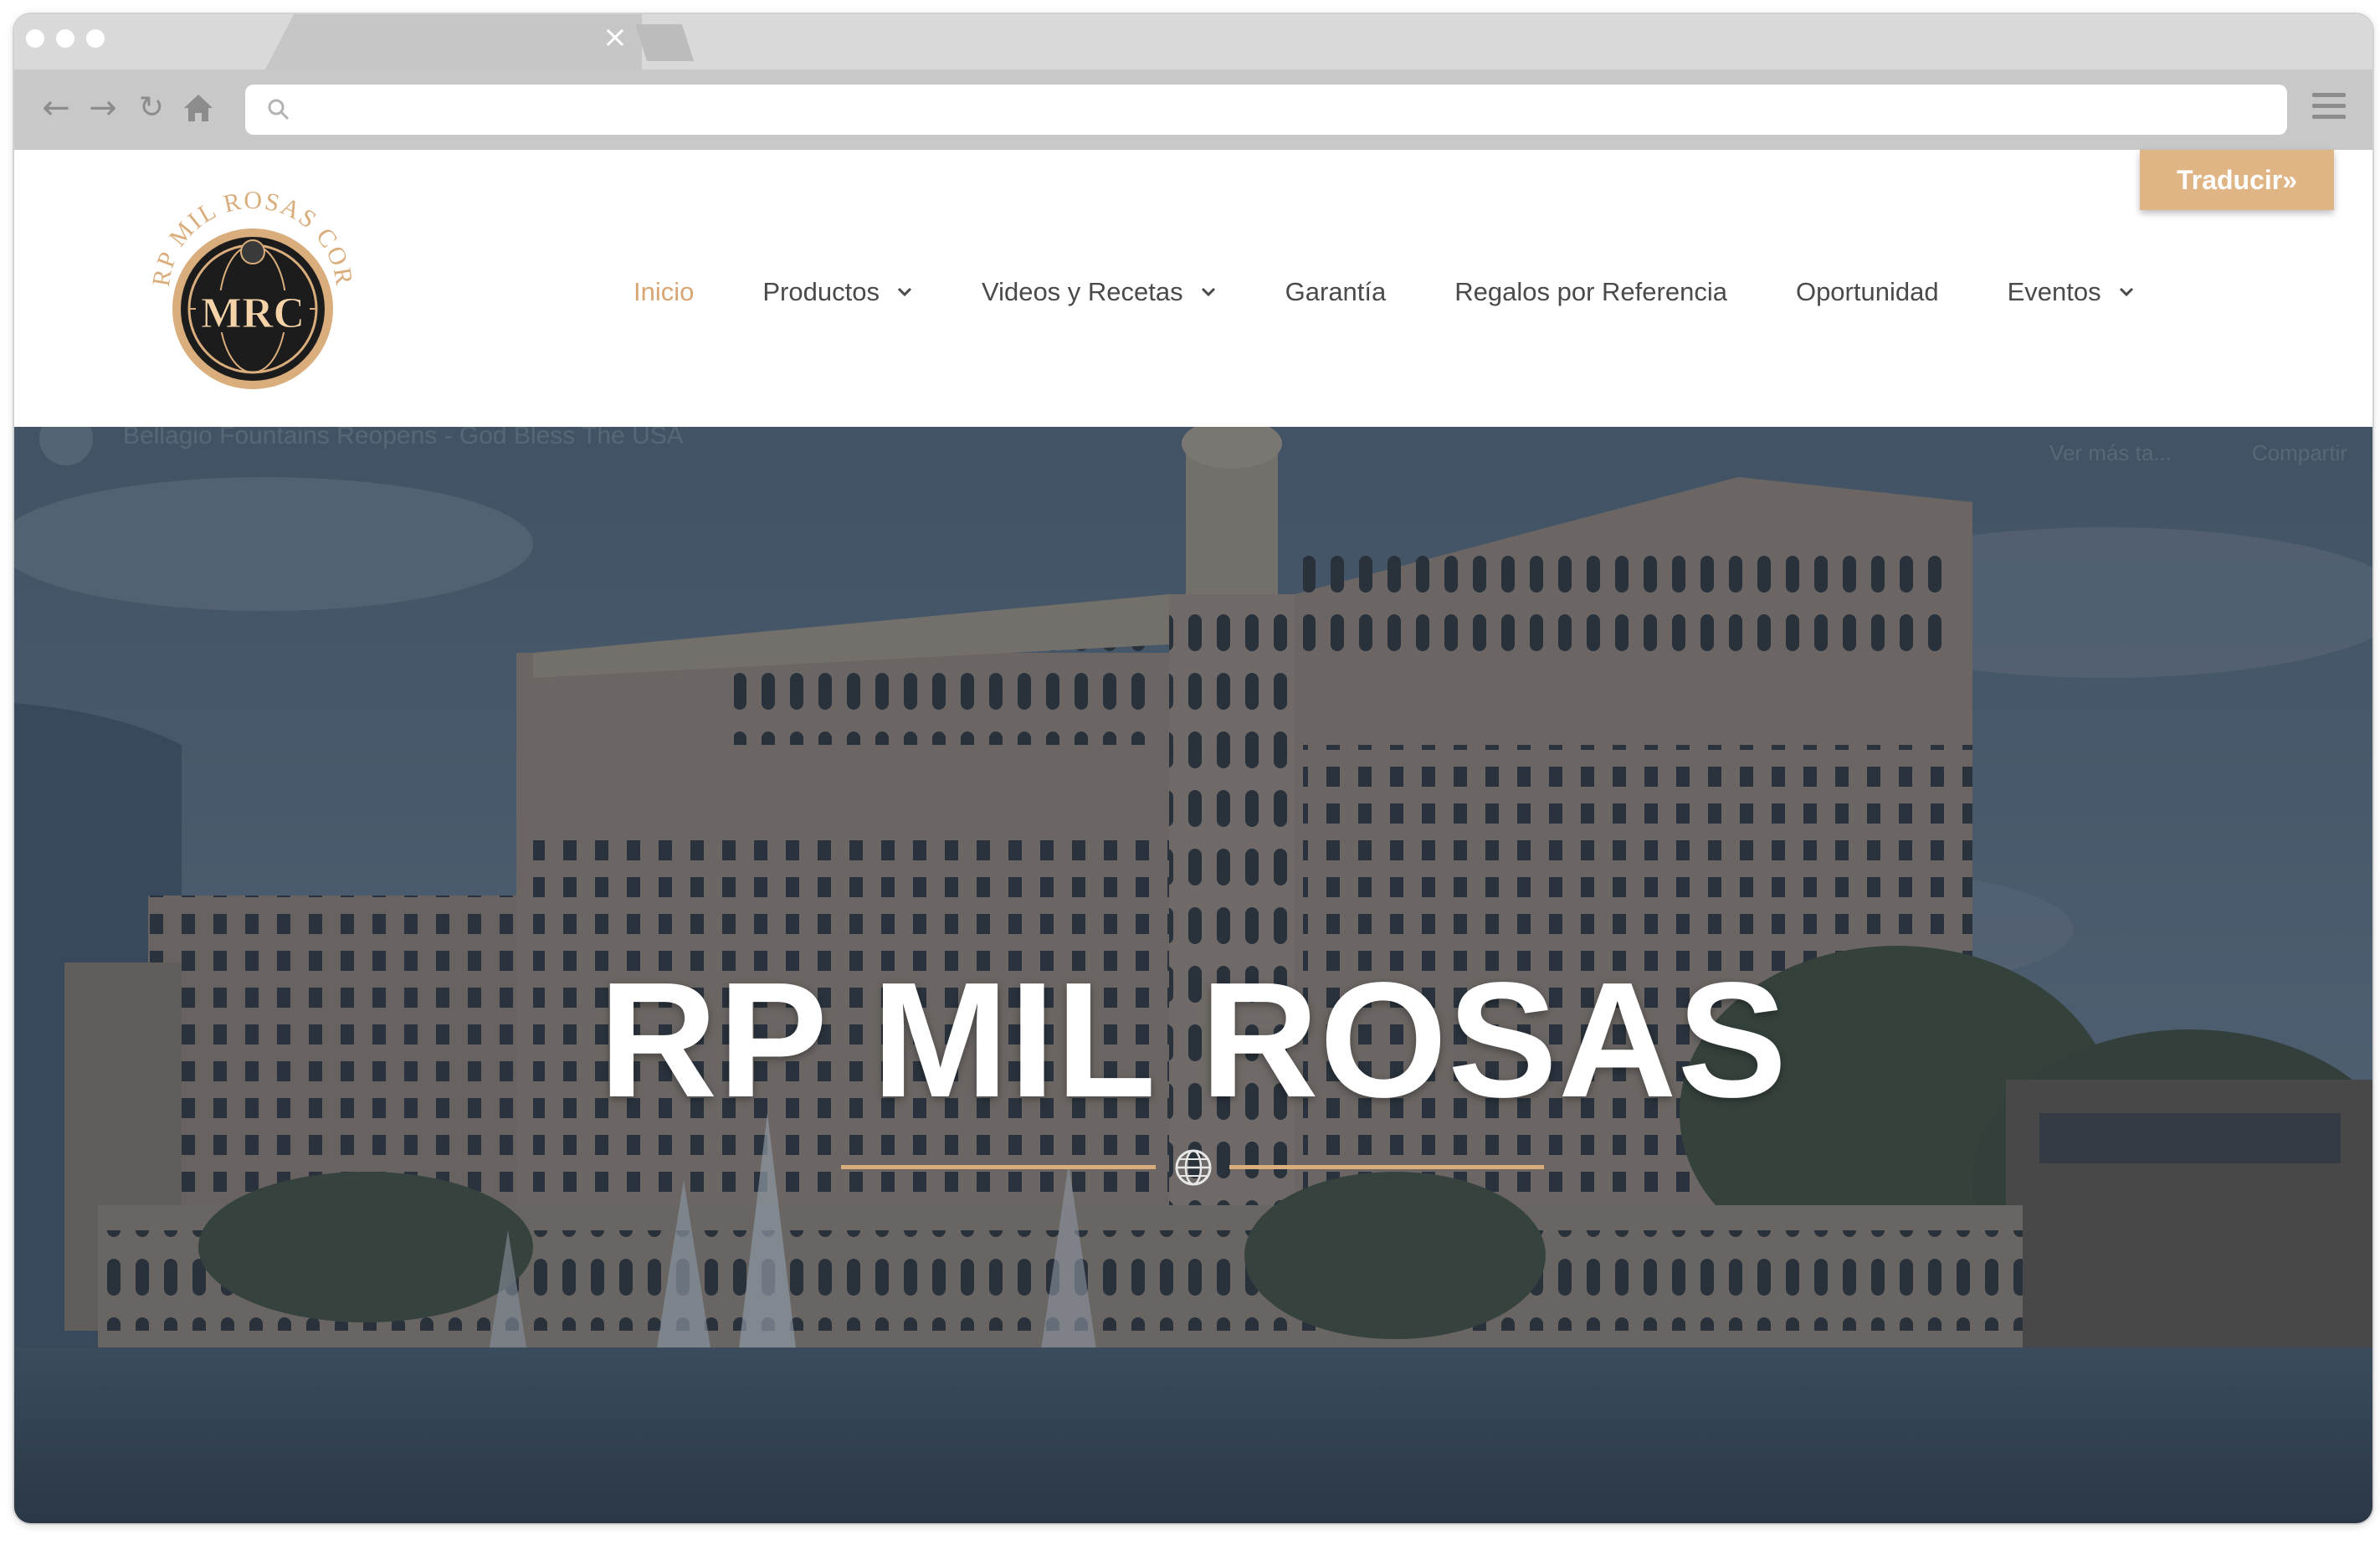 The width and height of the screenshot is (2380, 1545). I want to click on hero-title: RP MIL ROSAS, so click(1193, 1040).